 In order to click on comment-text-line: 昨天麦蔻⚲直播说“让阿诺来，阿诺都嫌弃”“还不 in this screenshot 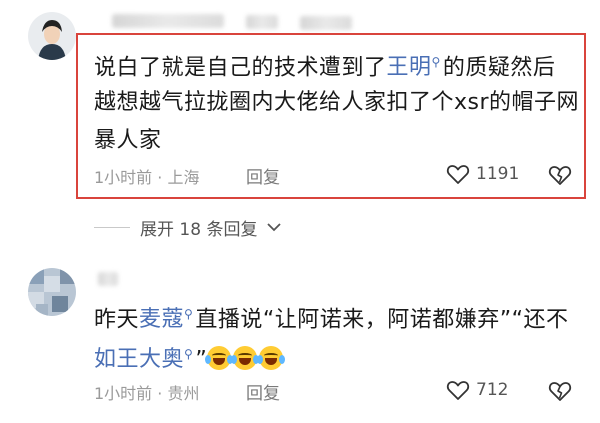, I will do `click(331, 317)`.